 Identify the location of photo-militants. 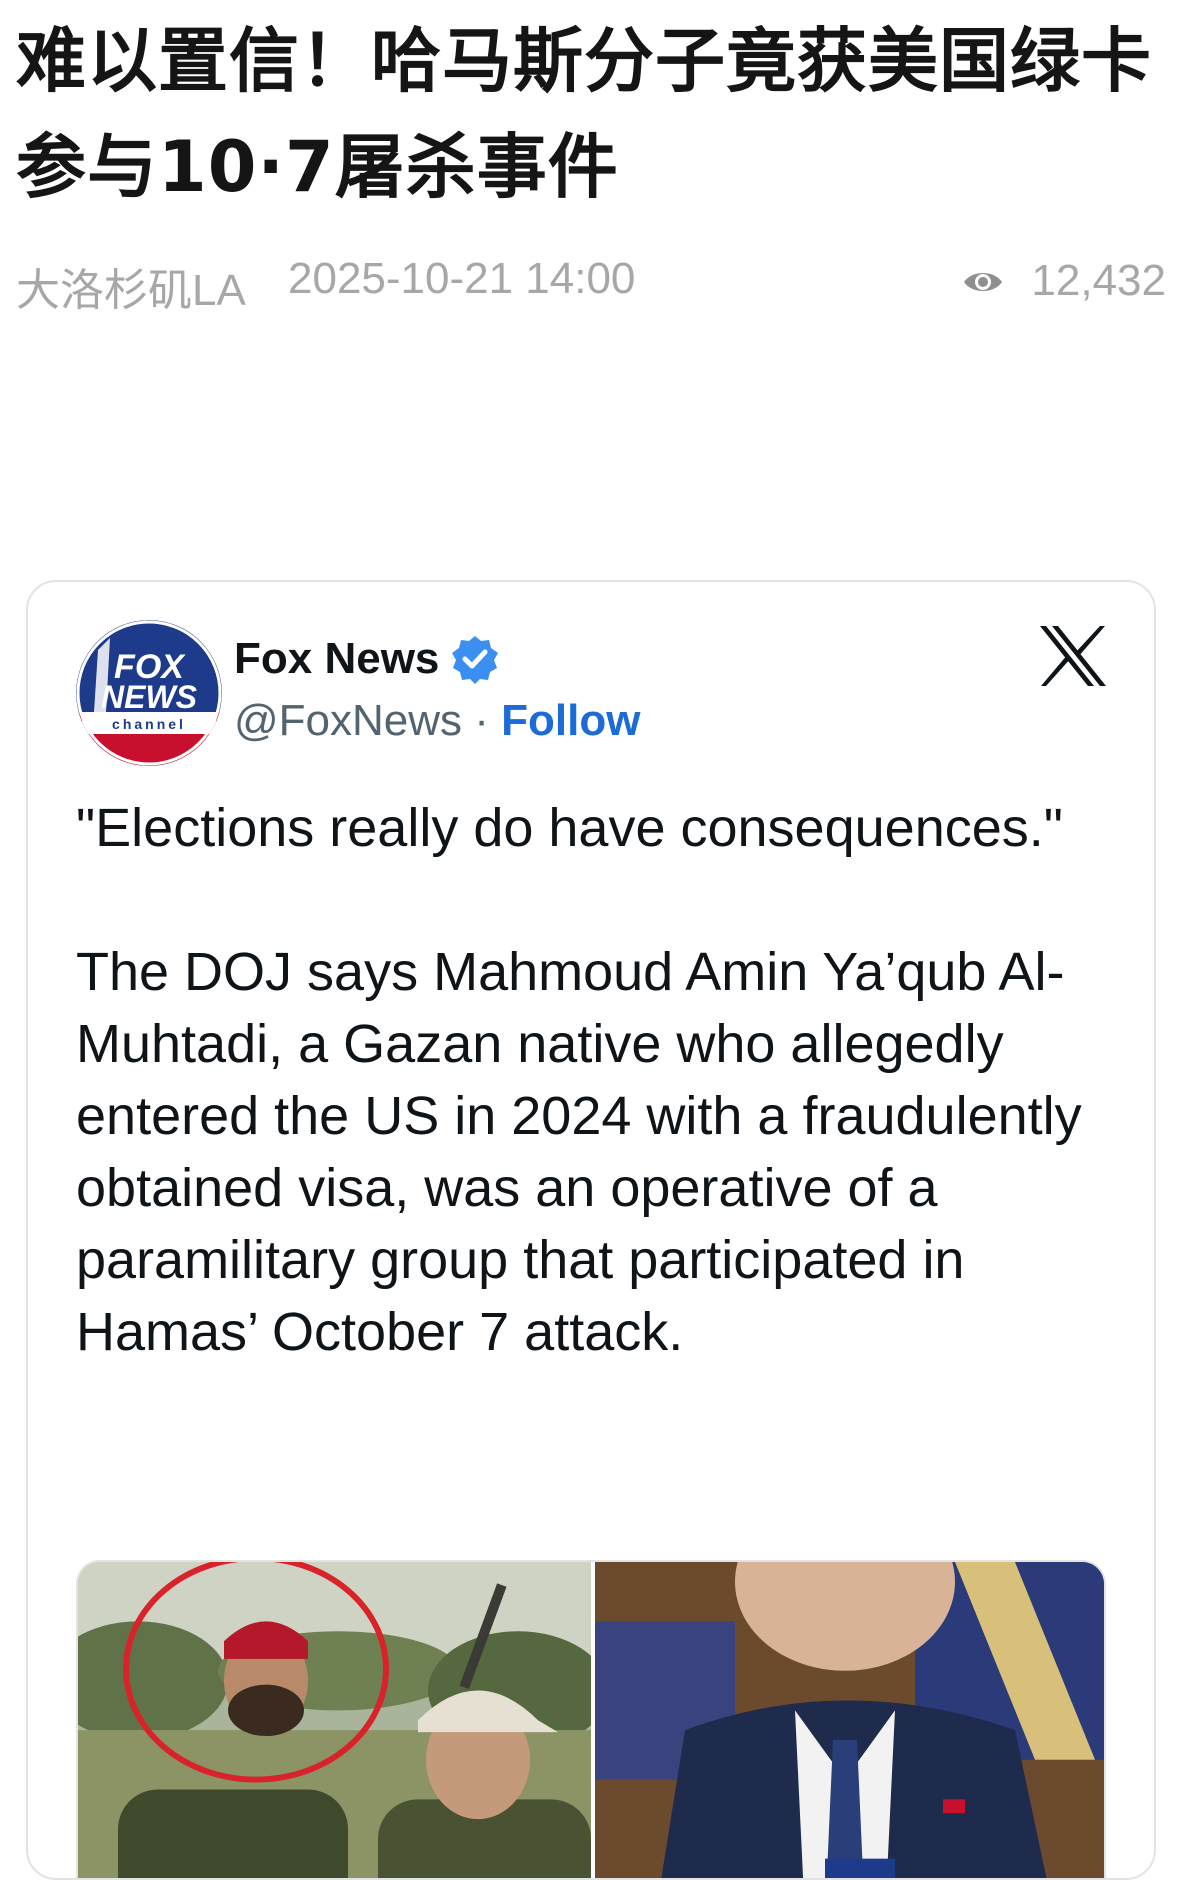
(334, 1721).